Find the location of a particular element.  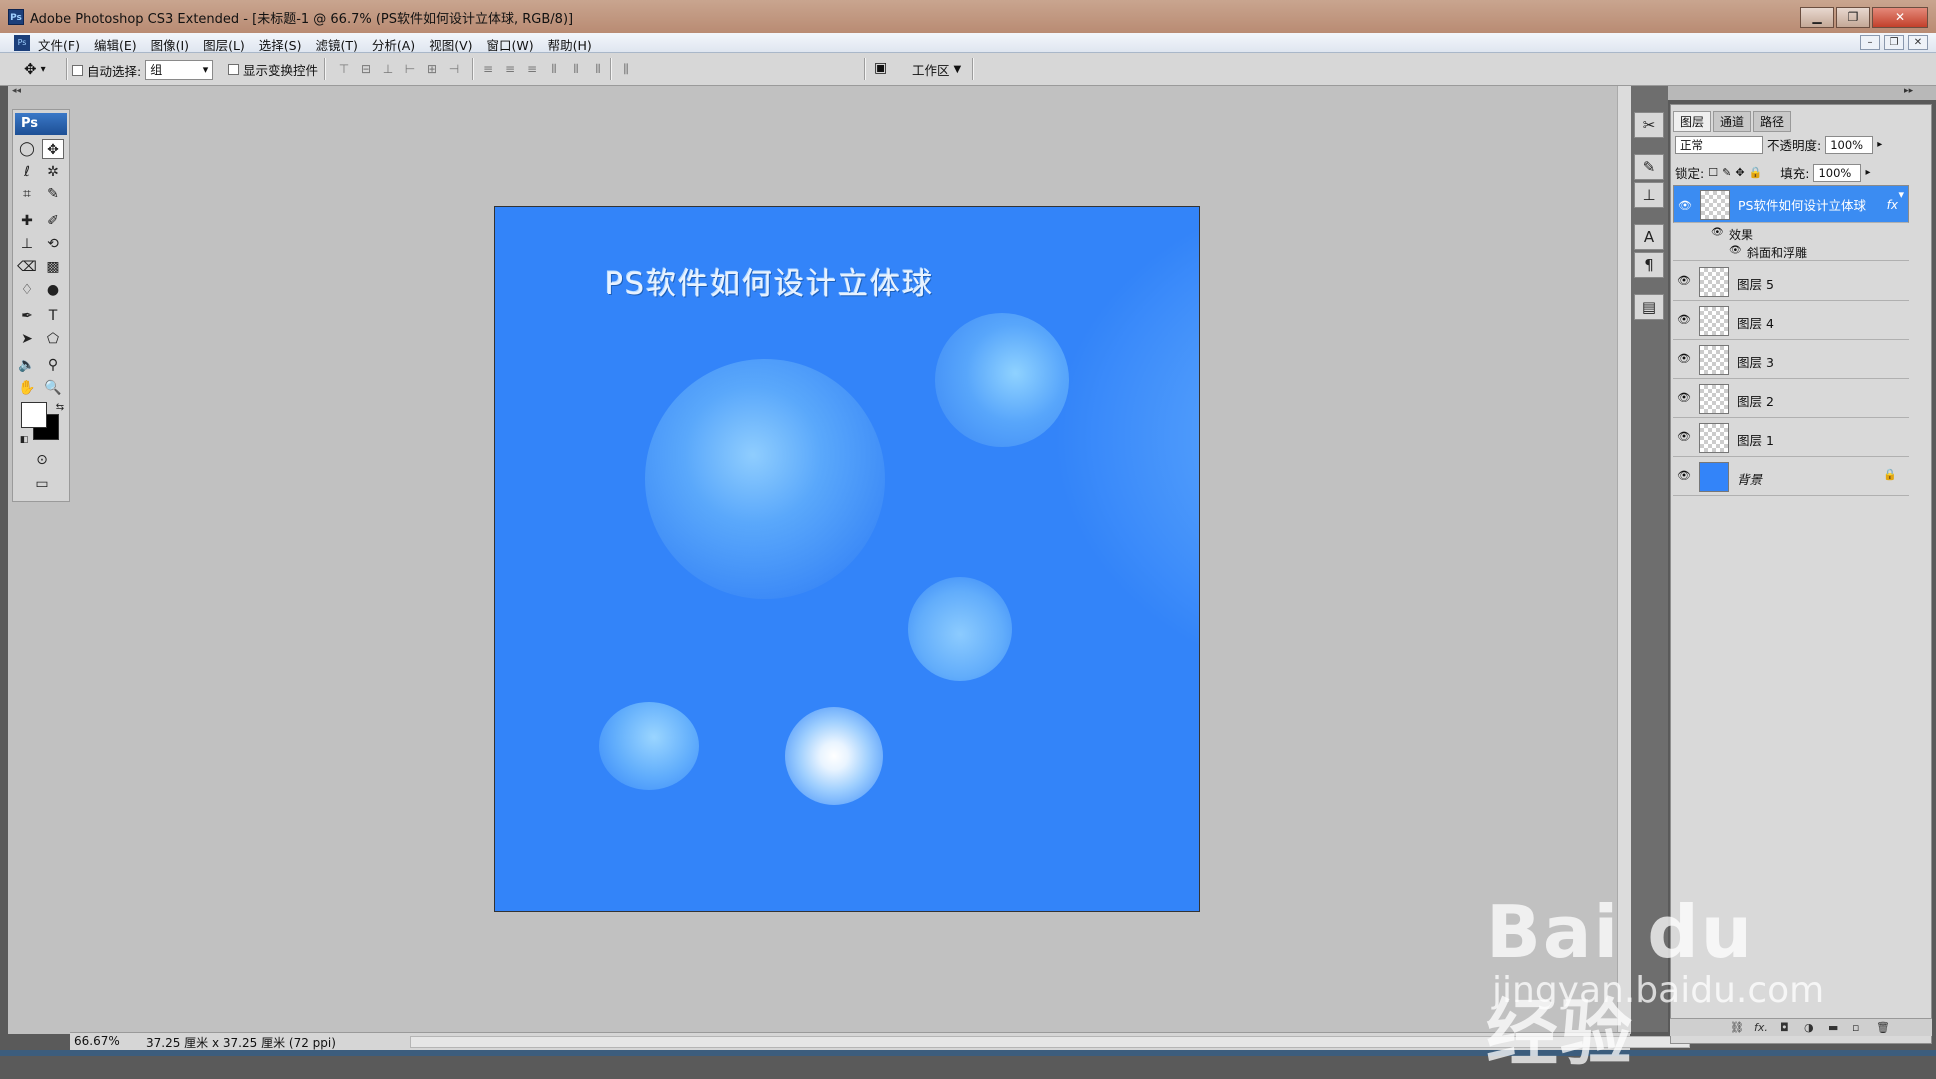

opacity-field: 100% is located at coordinates (1849, 144).